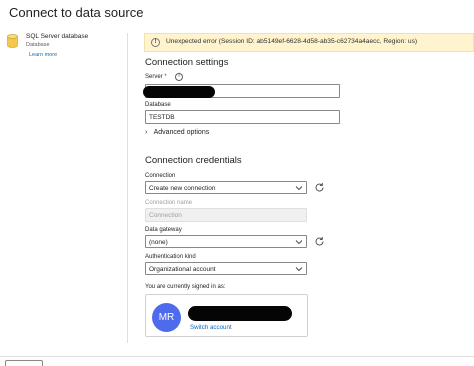 Image resolution: width=474 pixels, height=366 pixels. I want to click on dialog-title: Connect to data source, so click(76, 12).